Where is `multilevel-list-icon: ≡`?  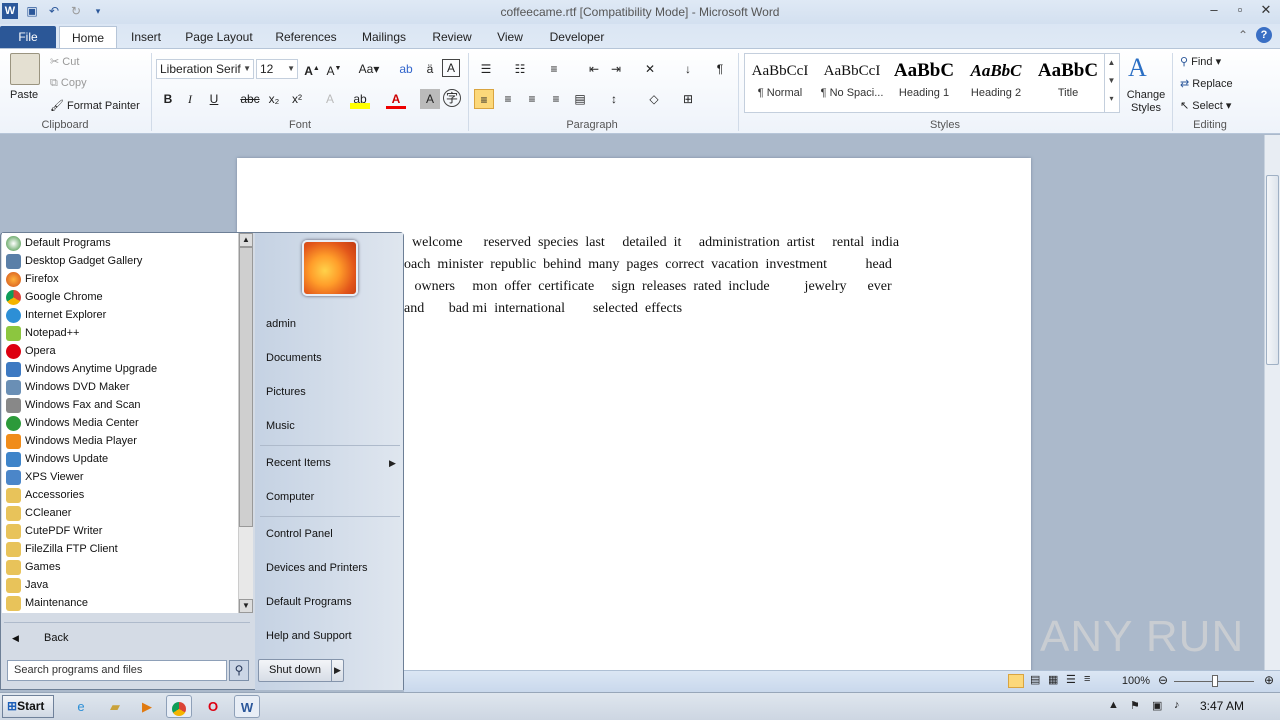
multilevel-list-icon: ≡ is located at coordinates (554, 69).